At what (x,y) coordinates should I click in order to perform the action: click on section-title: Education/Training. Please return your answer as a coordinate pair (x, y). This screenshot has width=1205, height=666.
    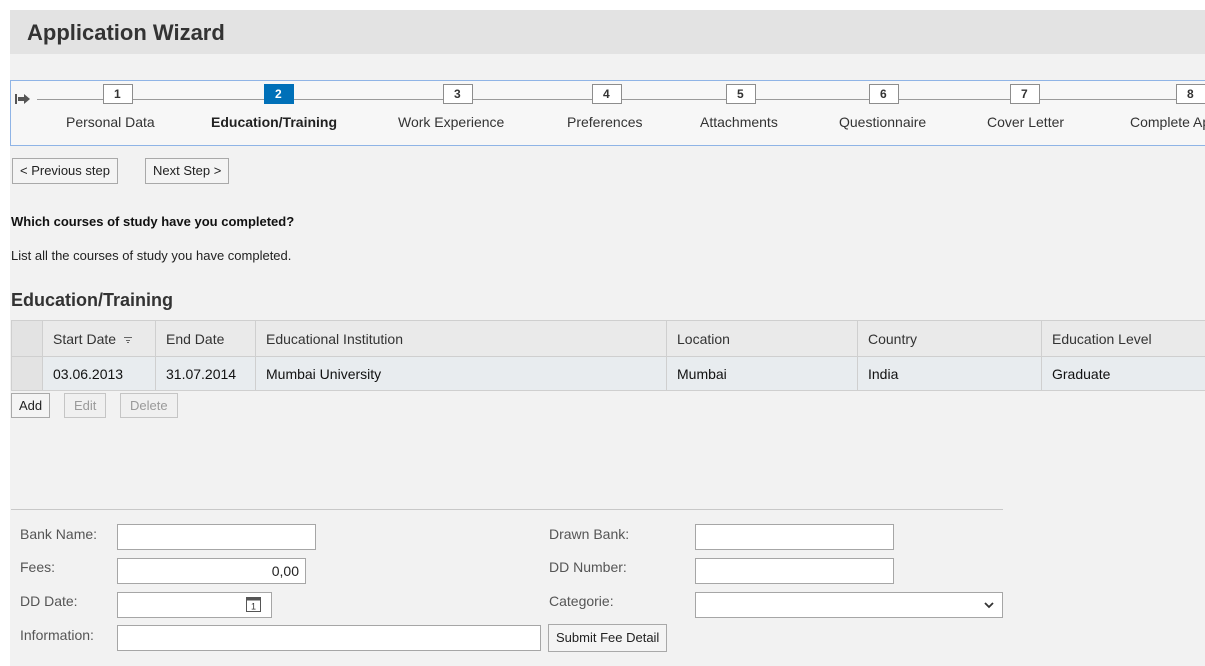
    Looking at the image, I should click on (92, 300).